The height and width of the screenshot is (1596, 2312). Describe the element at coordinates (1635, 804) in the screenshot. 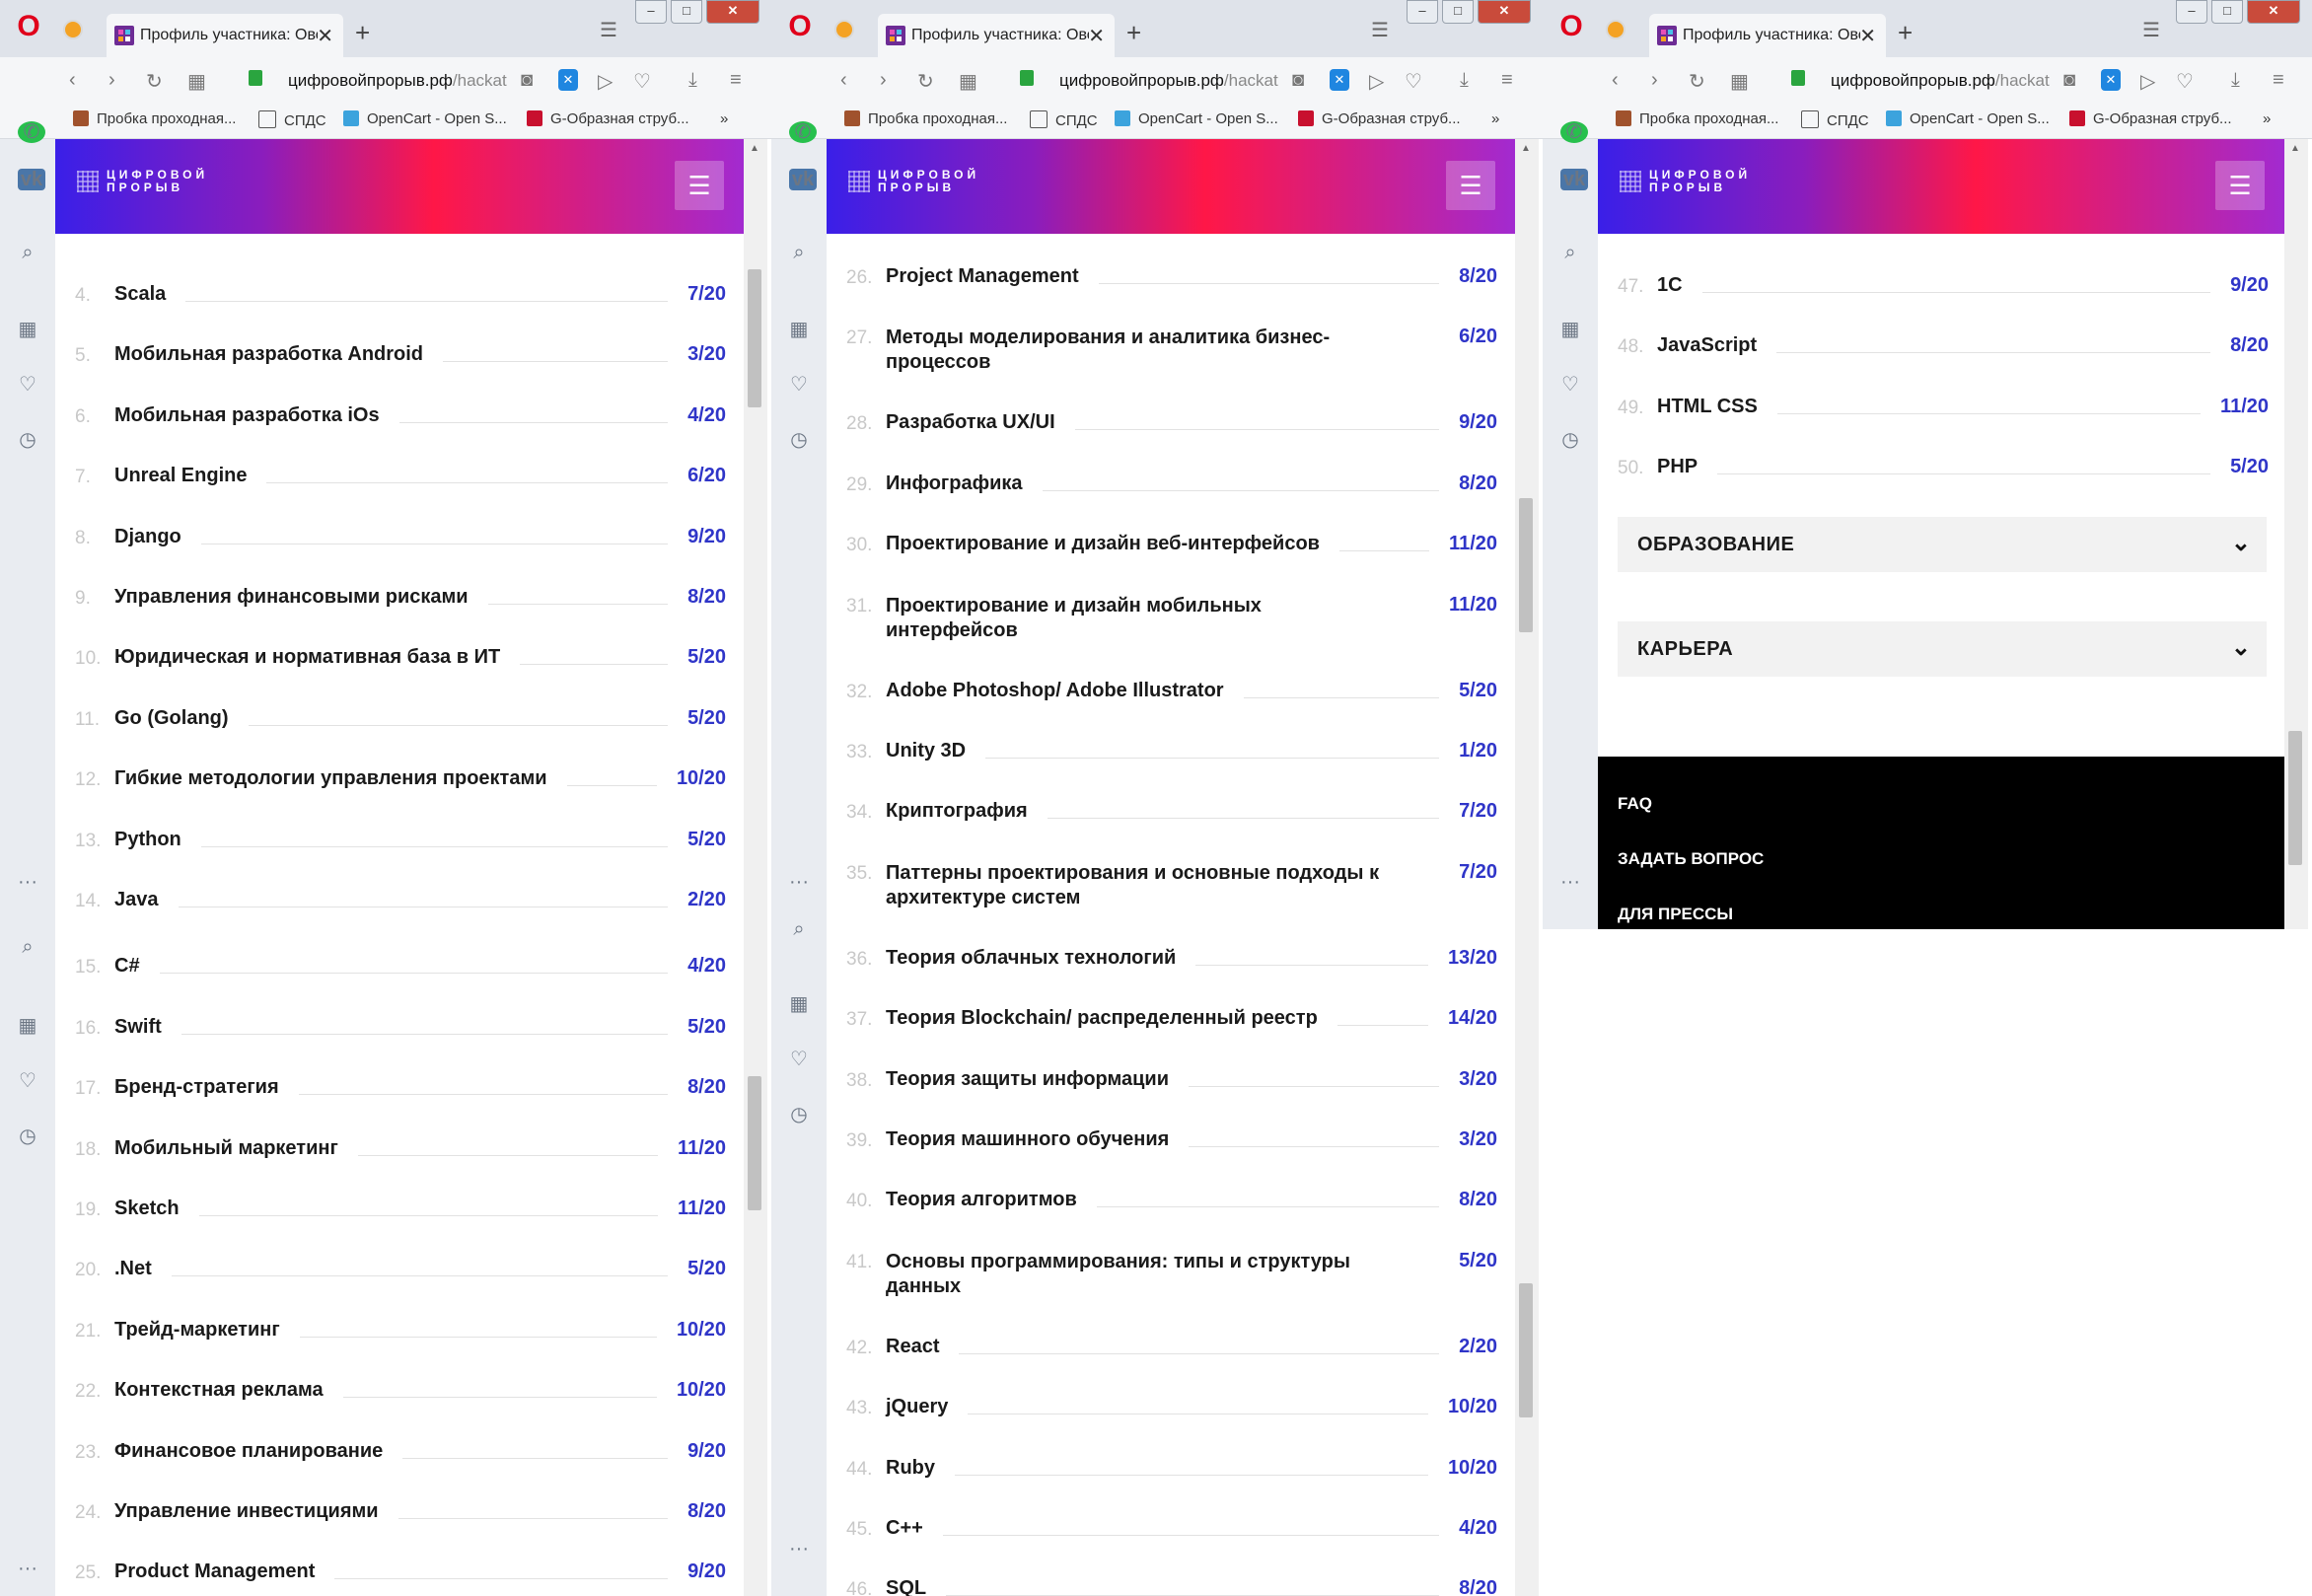

I see `footer-link-faq: FAQ` at that location.